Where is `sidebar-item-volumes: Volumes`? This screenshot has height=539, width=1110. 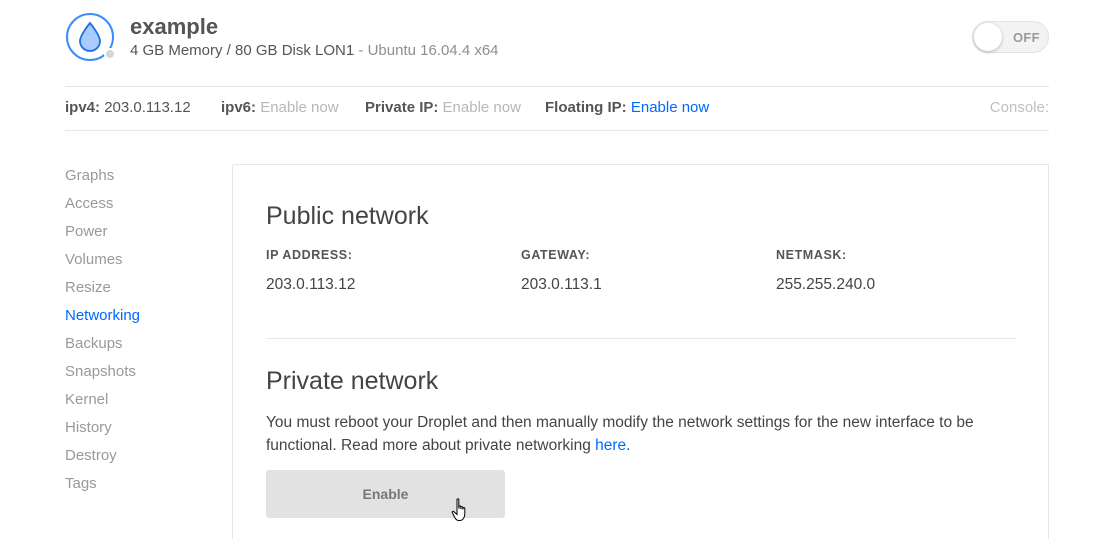 sidebar-item-volumes: Volumes is located at coordinates (102, 264).